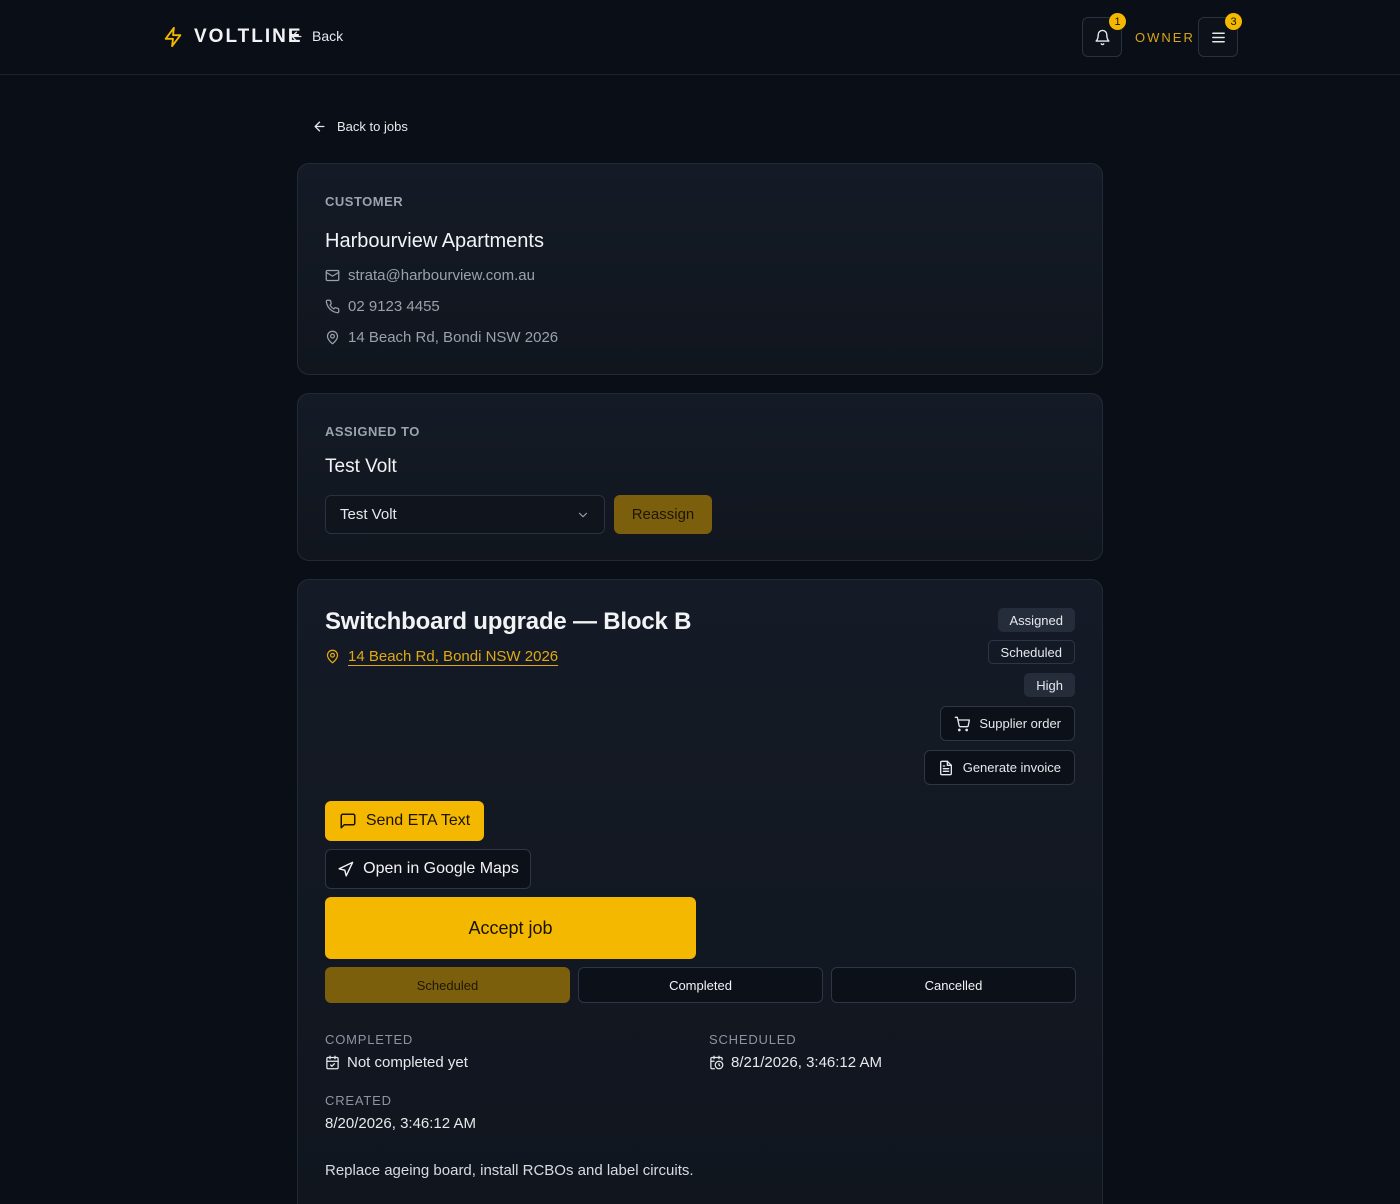 The width and height of the screenshot is (1400, 1204). I want to click on assignee-select-value: Test Volt, so click(368, 514).